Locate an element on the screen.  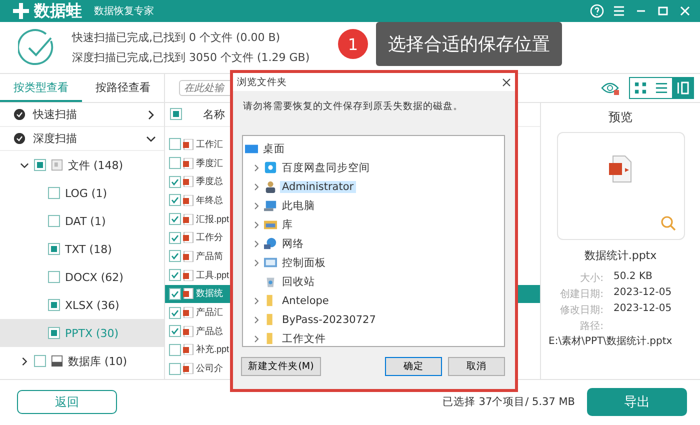
detail-label: 路径: is located at coordinates (591, 326).